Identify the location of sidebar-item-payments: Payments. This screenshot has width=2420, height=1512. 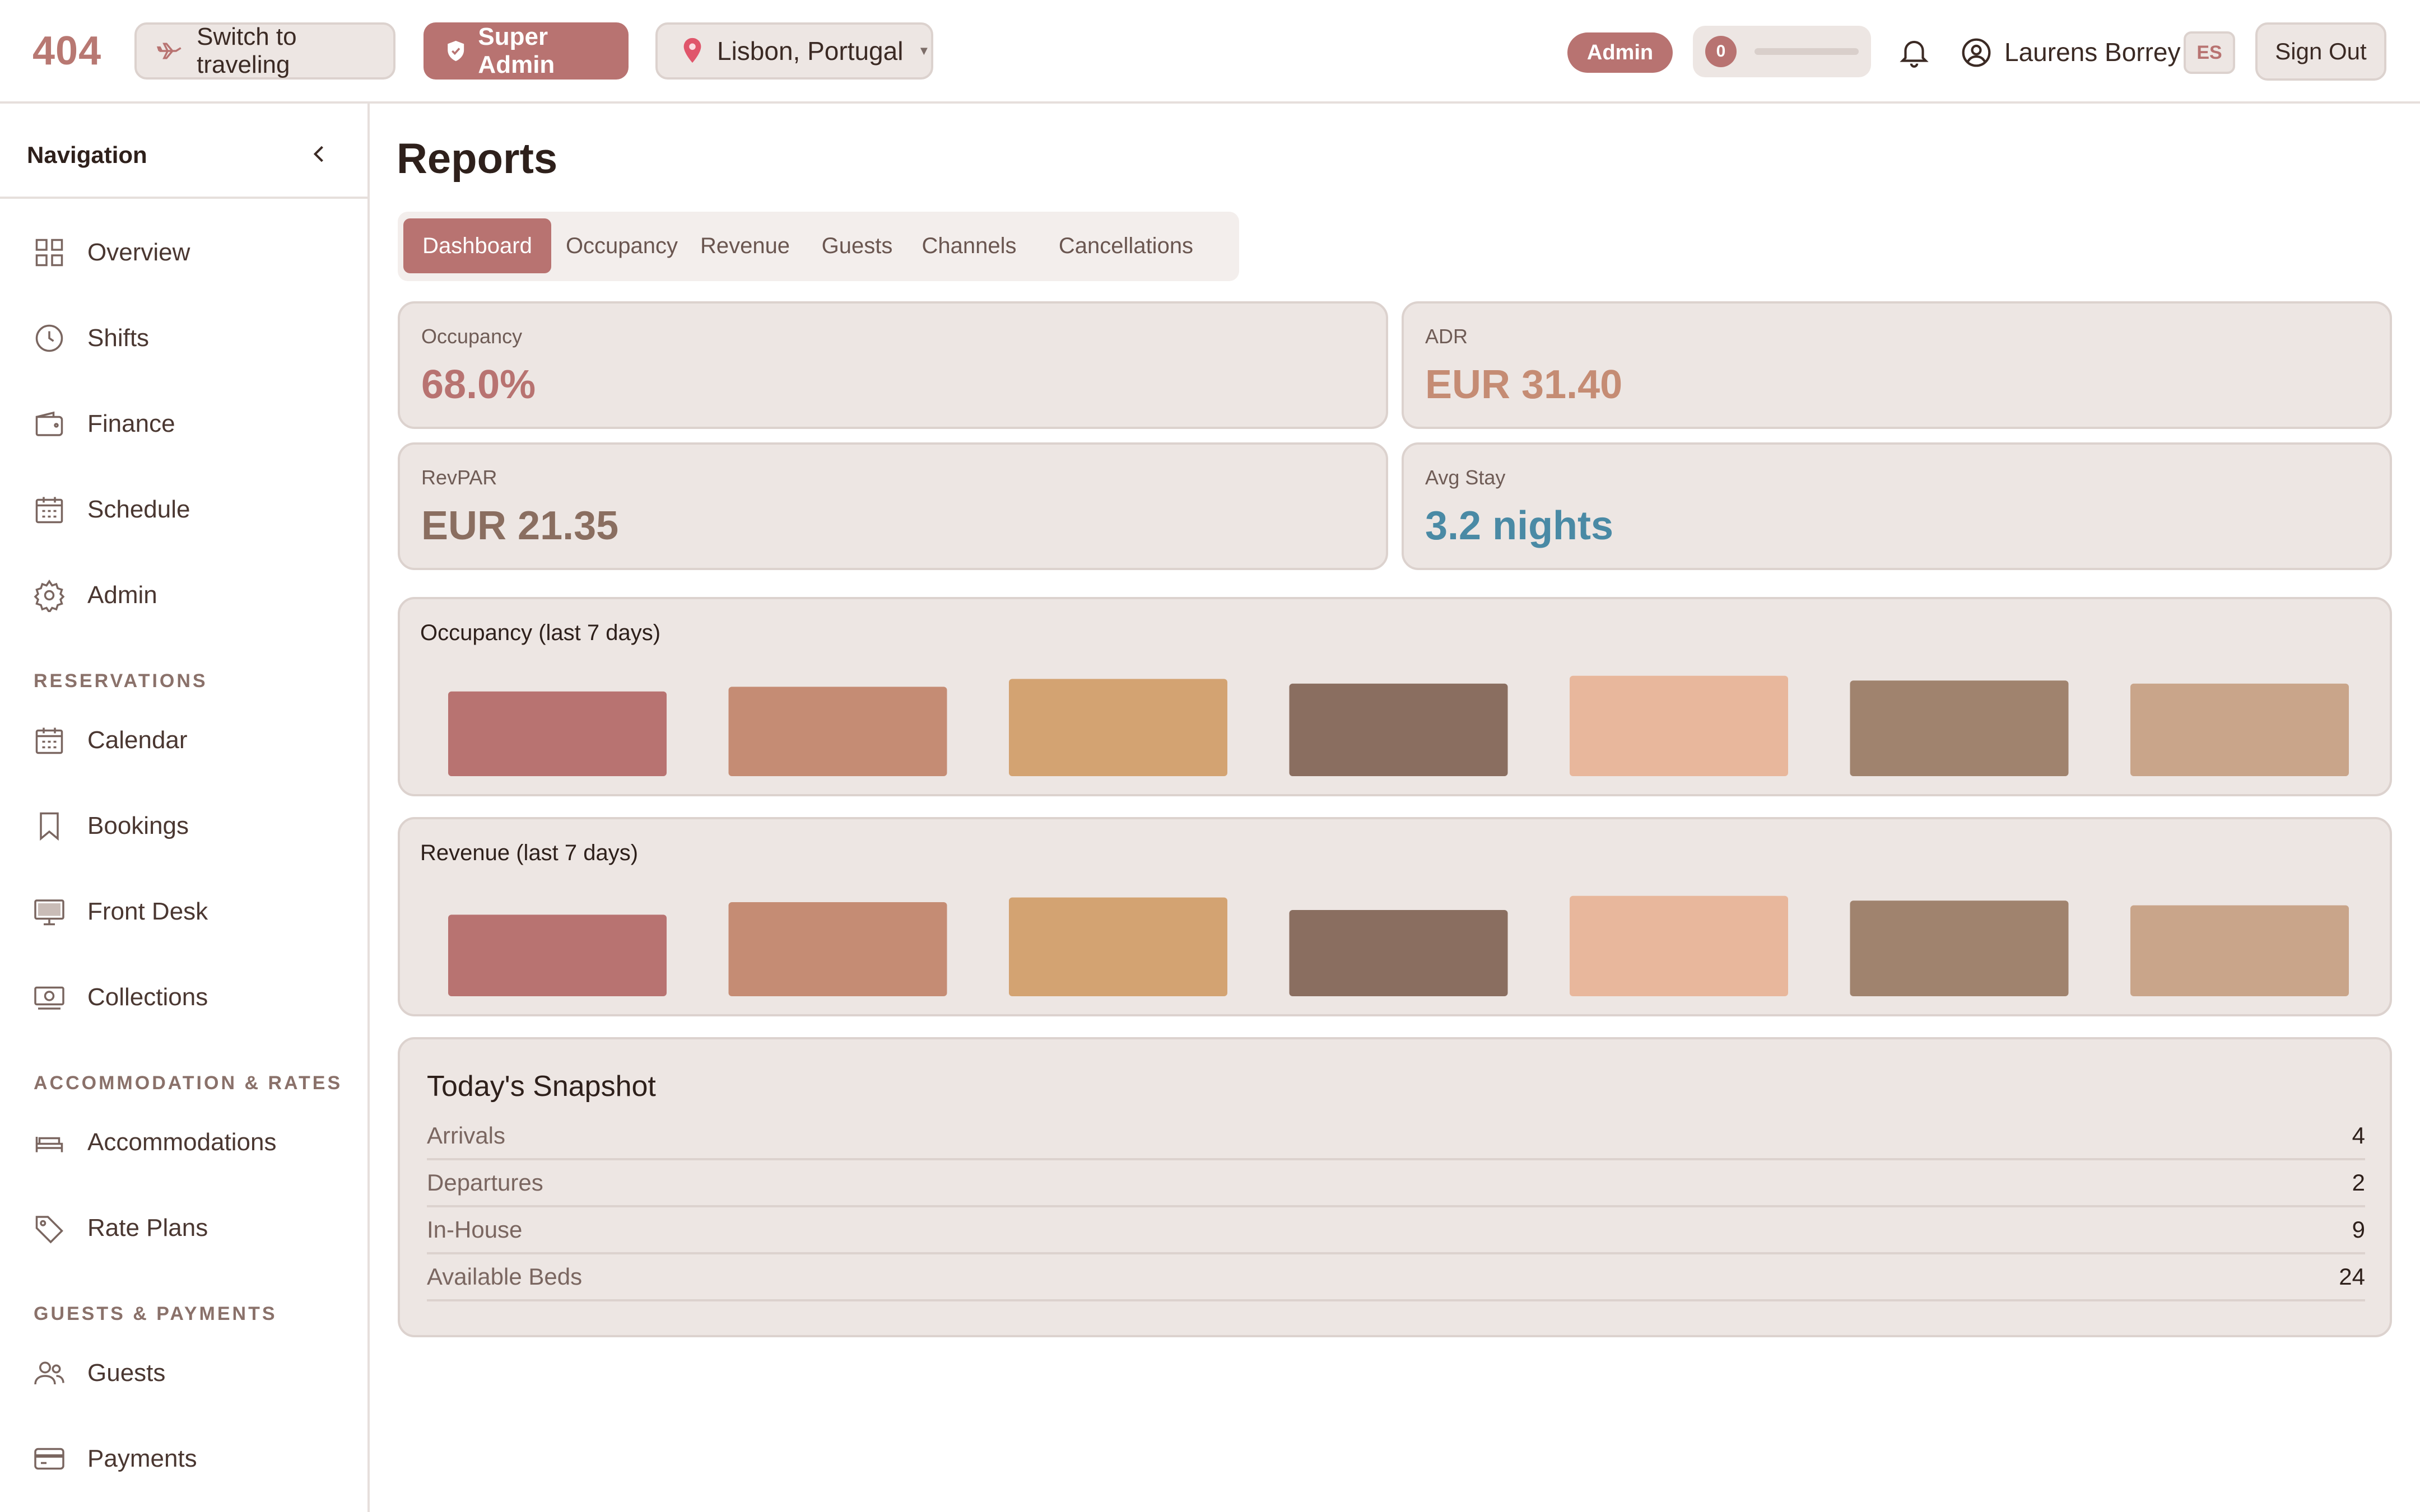
(115, 1459).